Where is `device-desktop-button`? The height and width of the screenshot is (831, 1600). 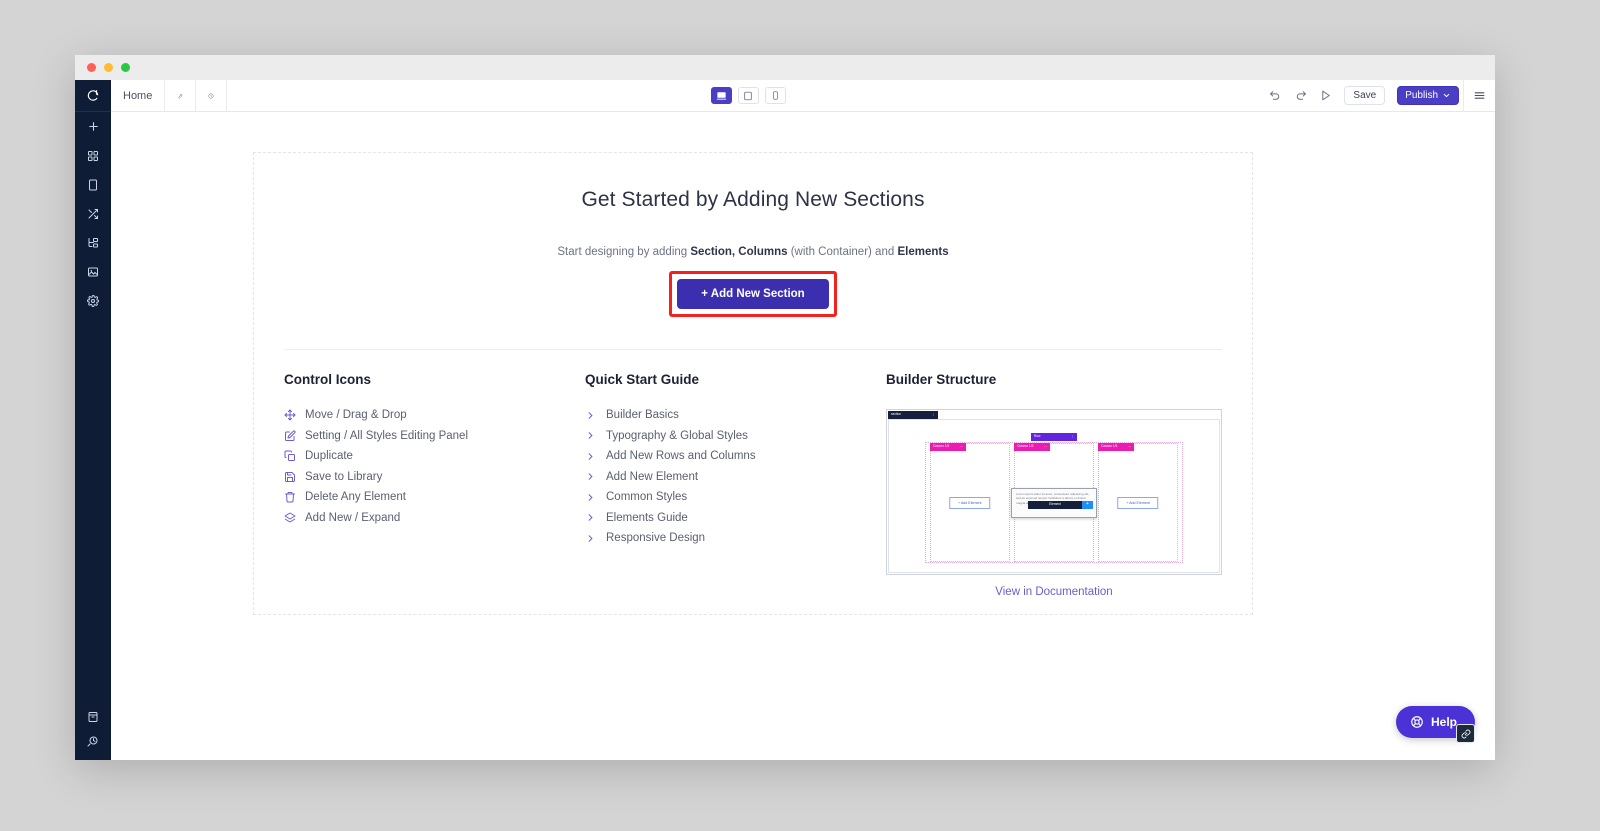 device-desktop-button is located at coordinates (721, 95).